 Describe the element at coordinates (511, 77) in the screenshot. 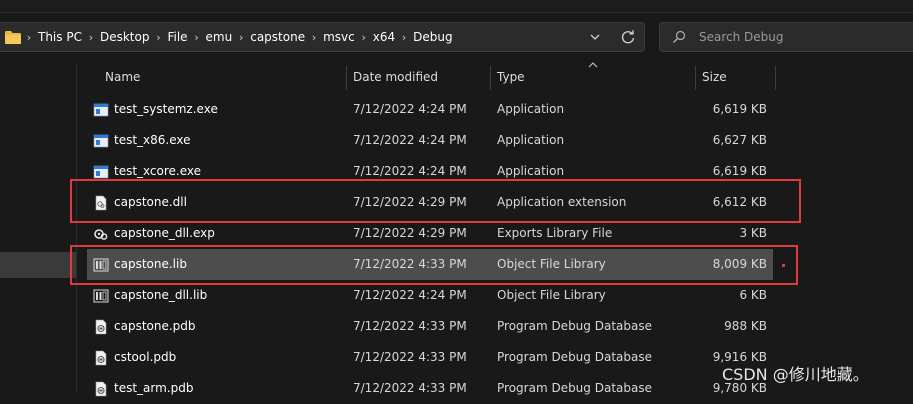

I see `column-header-type: Type` at that location.